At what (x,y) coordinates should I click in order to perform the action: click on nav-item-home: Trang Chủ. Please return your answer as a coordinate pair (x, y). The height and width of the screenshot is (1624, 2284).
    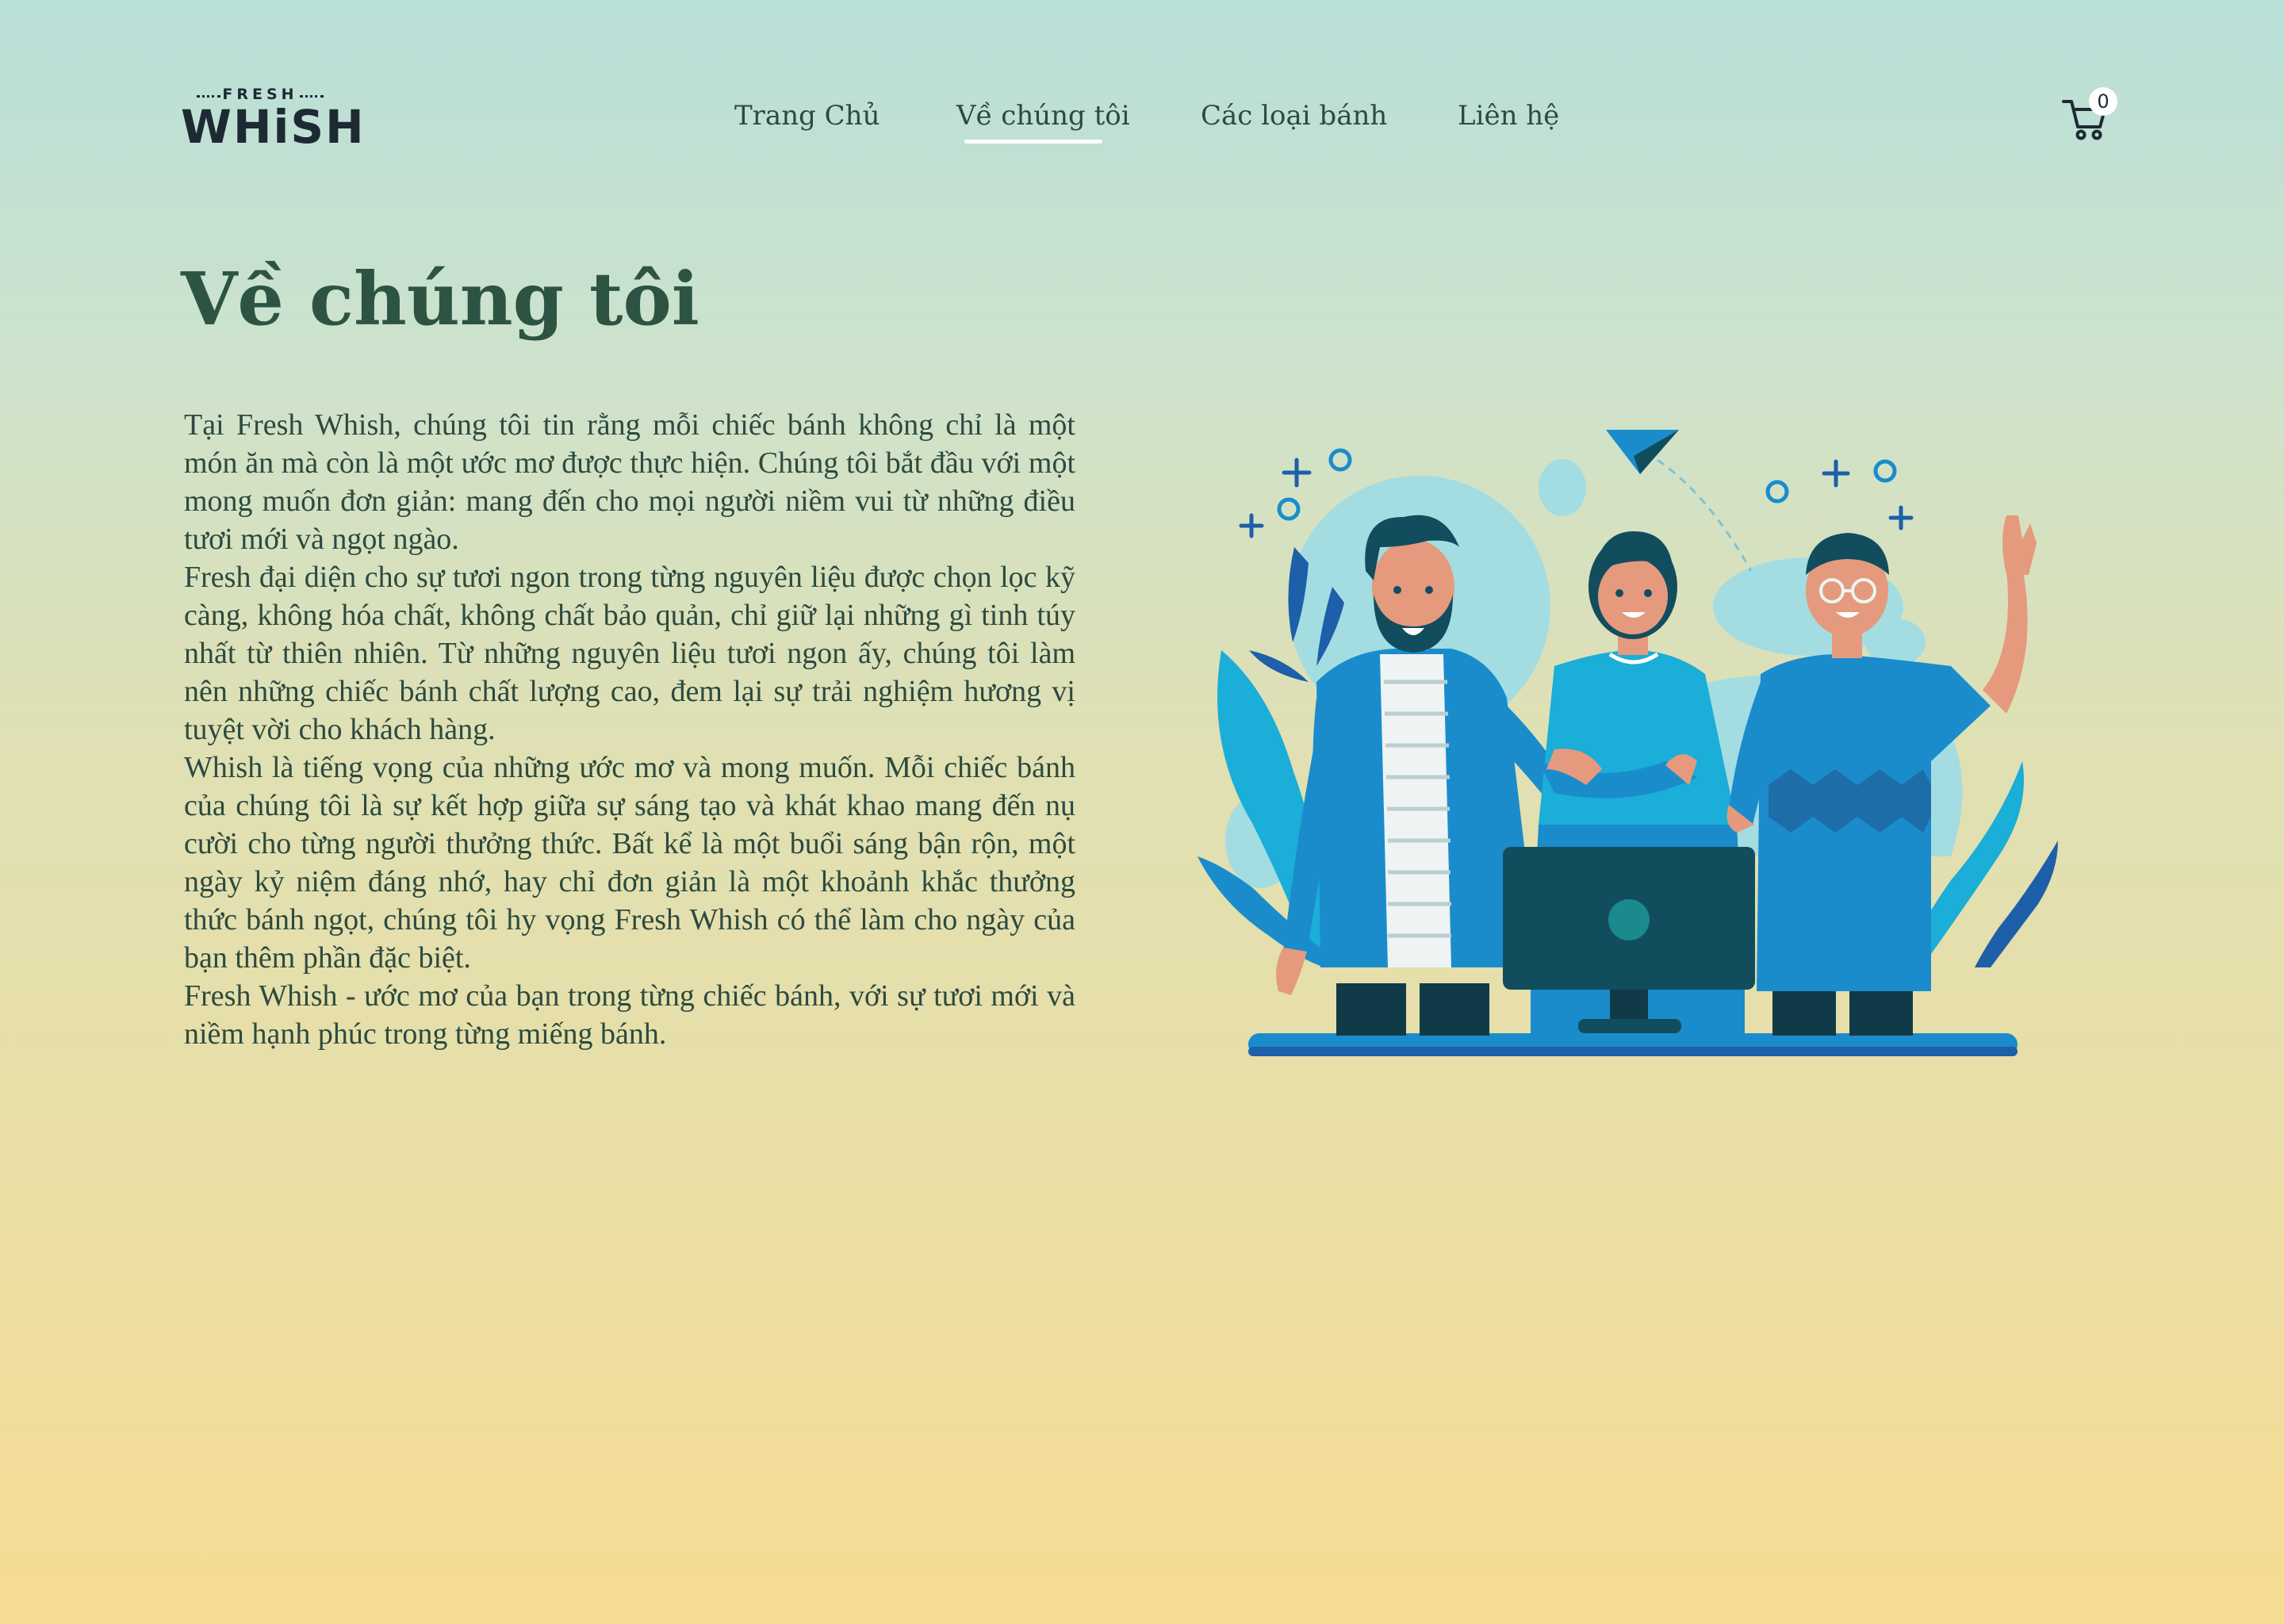
    Looking at the image, I should click on (806, 116).